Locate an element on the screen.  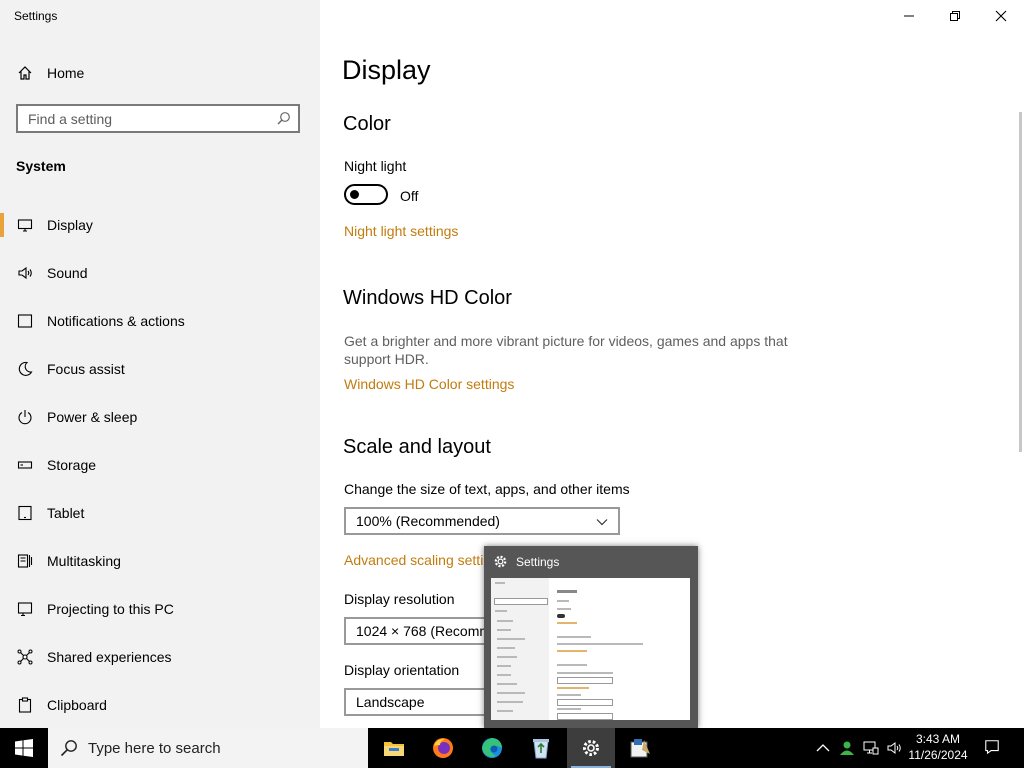
search-input is located at coordinates (144, 118).